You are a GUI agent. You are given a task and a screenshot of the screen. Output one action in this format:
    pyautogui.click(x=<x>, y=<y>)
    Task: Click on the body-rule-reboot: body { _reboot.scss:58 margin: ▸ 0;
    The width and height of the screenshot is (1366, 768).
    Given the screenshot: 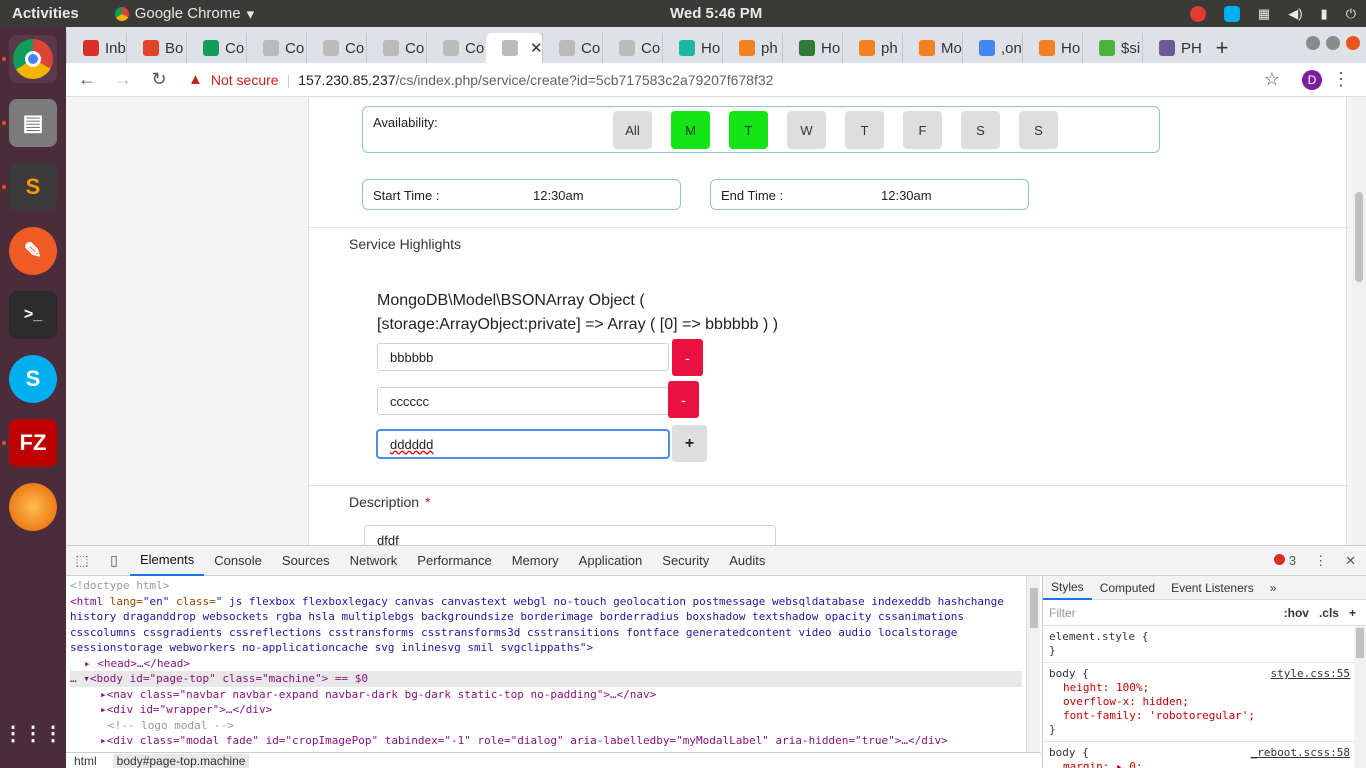 What is the action you would take?
    pyautogui.click(x=1204, y=755)
    